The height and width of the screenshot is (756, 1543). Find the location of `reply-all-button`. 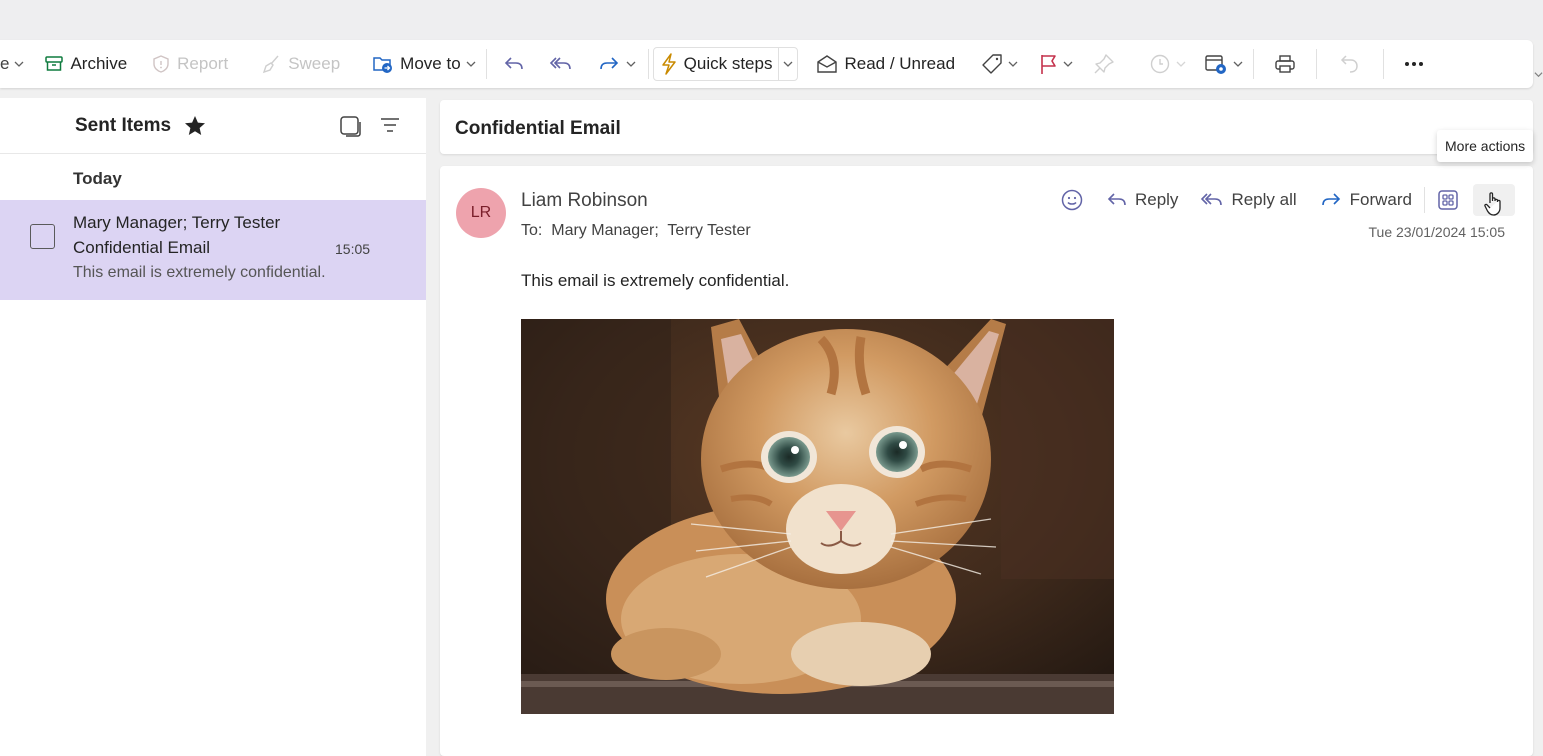

reply-all-button is located at coordinates (561, 64).